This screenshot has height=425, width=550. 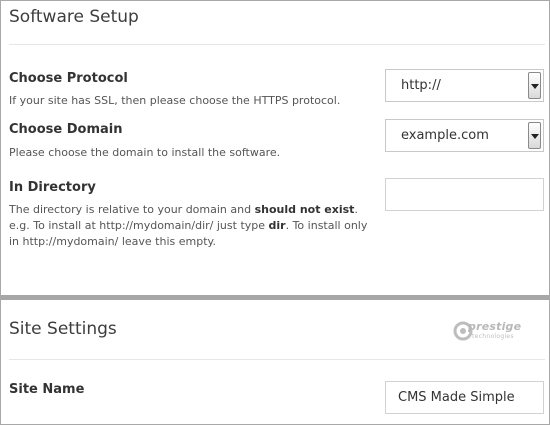 I want to click on choose-domain-label: Choose Domain, so click(x=66, y=129).